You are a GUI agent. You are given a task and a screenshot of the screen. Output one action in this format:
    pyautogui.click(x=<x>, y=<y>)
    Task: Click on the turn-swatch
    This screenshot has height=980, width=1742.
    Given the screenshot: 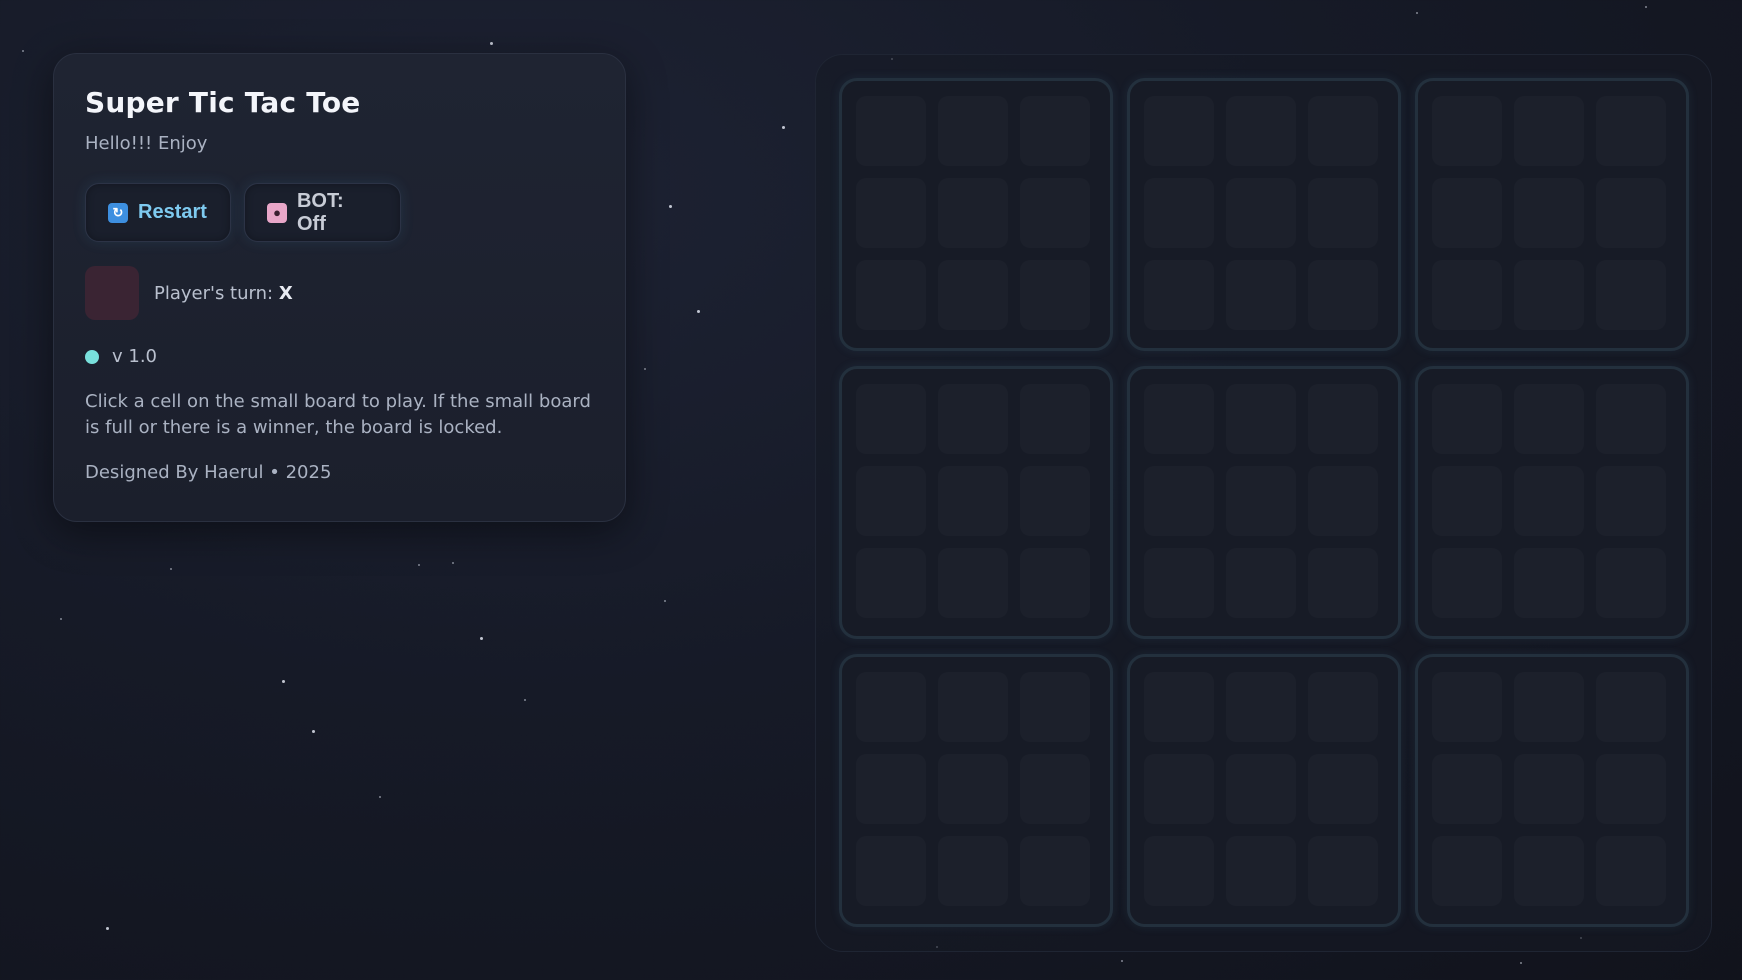 What is the action you would take?
    pyautogui.click(x=112, y=293)
    